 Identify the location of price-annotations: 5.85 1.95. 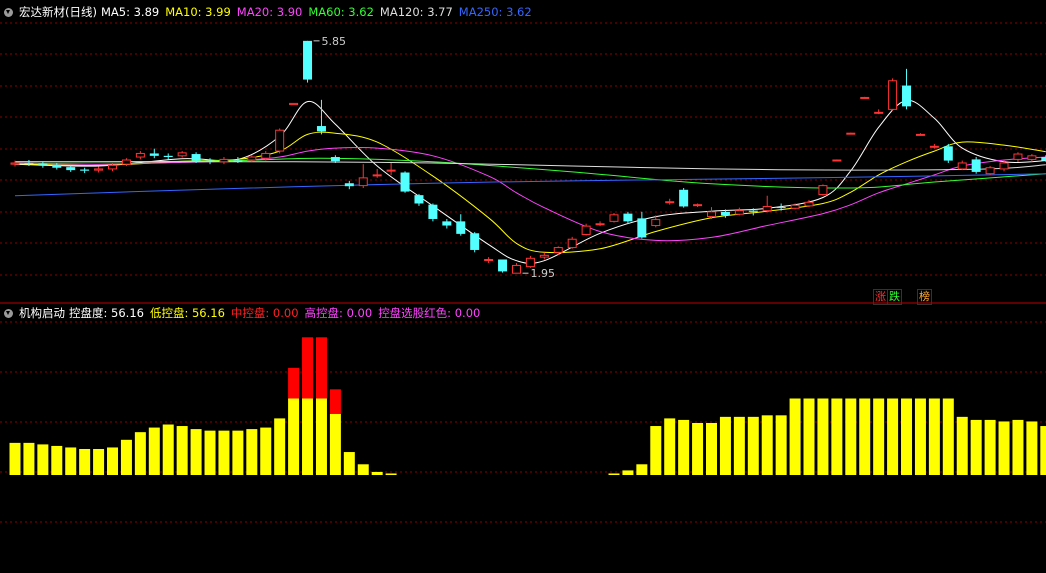
(434, 157).